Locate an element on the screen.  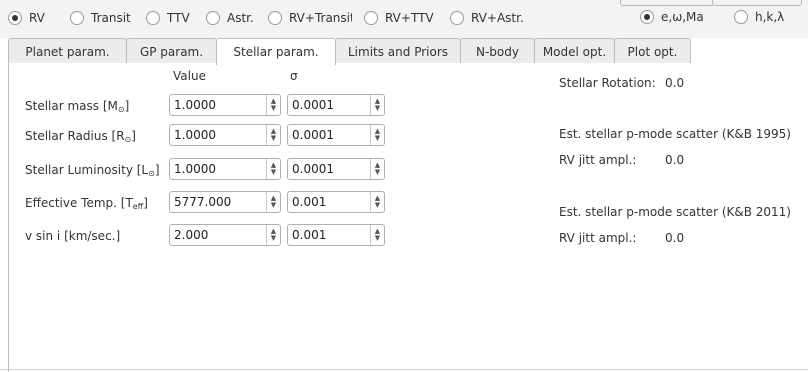
tab-label: GP param. is located at coordinates (171, 51).